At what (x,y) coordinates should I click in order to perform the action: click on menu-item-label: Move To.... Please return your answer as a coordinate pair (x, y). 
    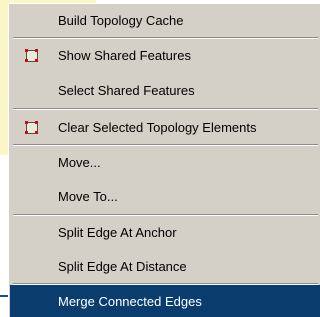
    Looking at the image, I should click on (88, 196).